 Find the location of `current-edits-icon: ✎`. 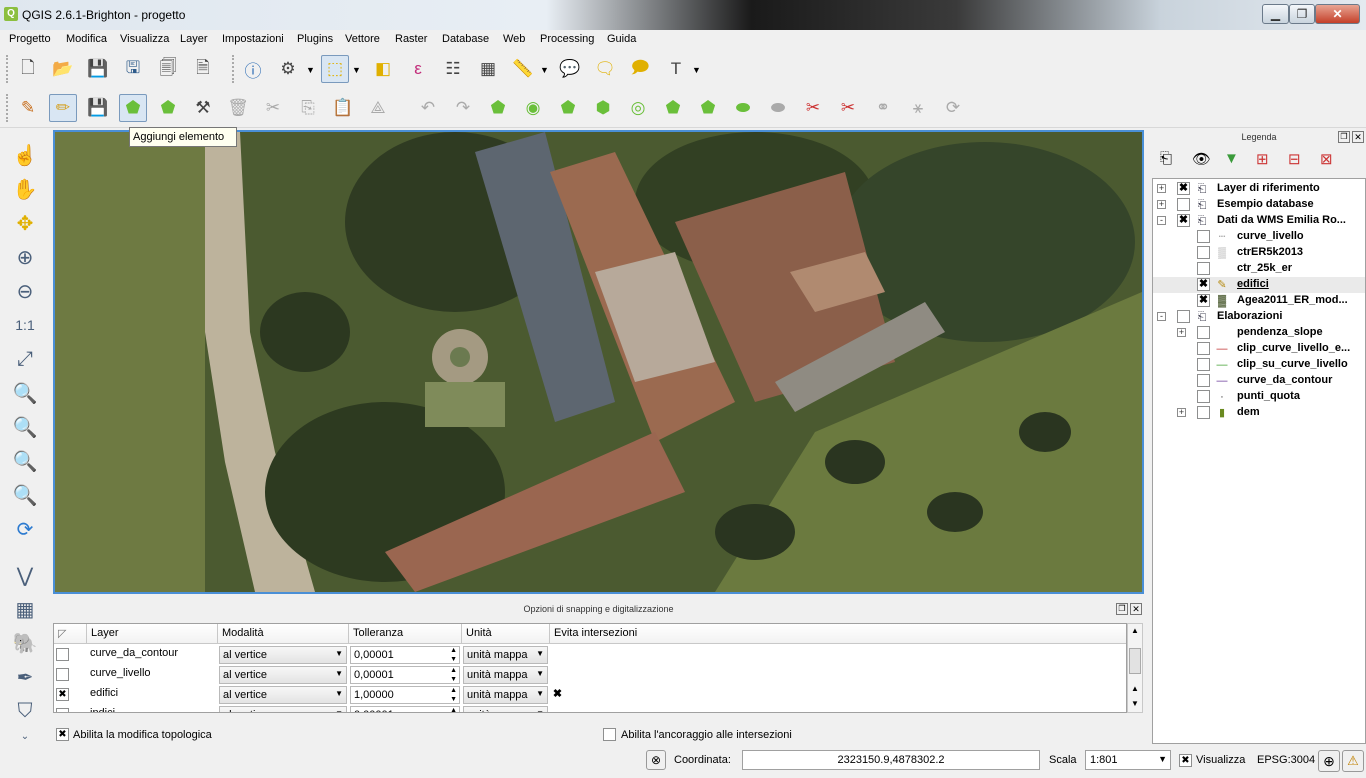

current-edits-icon: ✎ is located at coordinates (28, 108).